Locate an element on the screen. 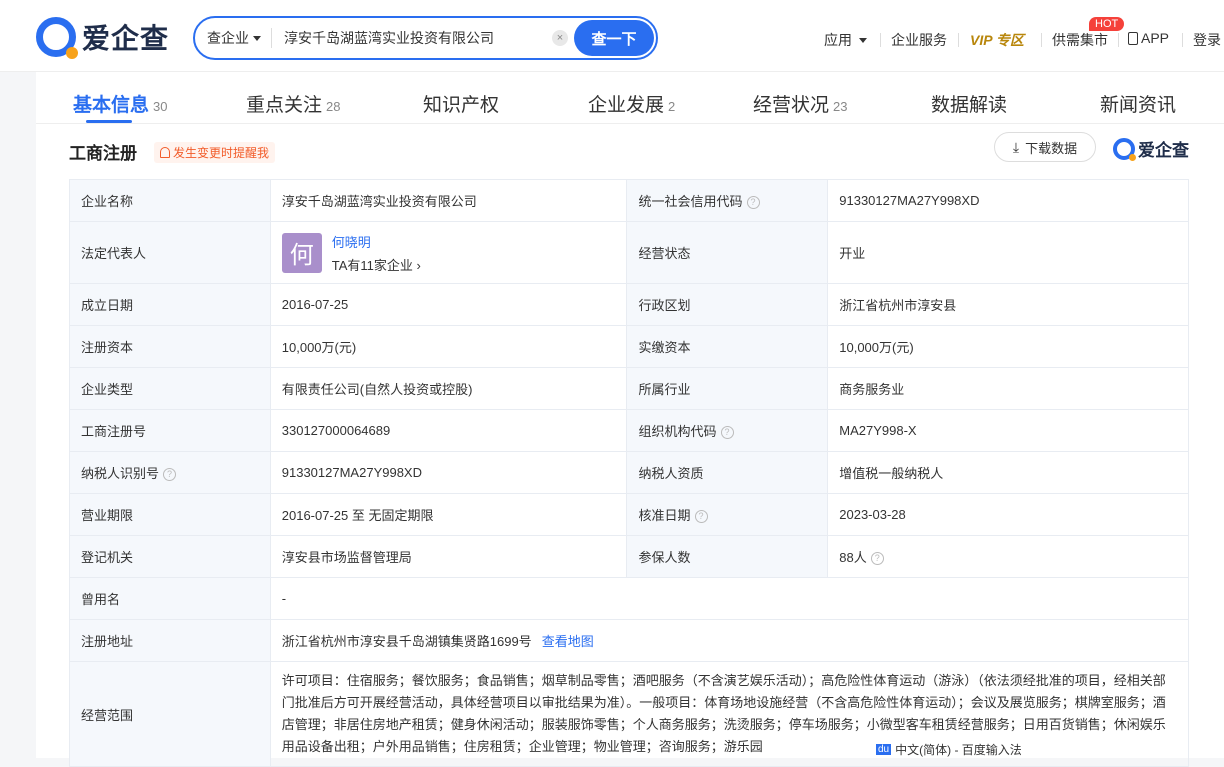 Image resolution: width=1224 pixels, height=767 pixels. download-data-button: ⤓ 下载数据 is located at coordinates (1045, 147).